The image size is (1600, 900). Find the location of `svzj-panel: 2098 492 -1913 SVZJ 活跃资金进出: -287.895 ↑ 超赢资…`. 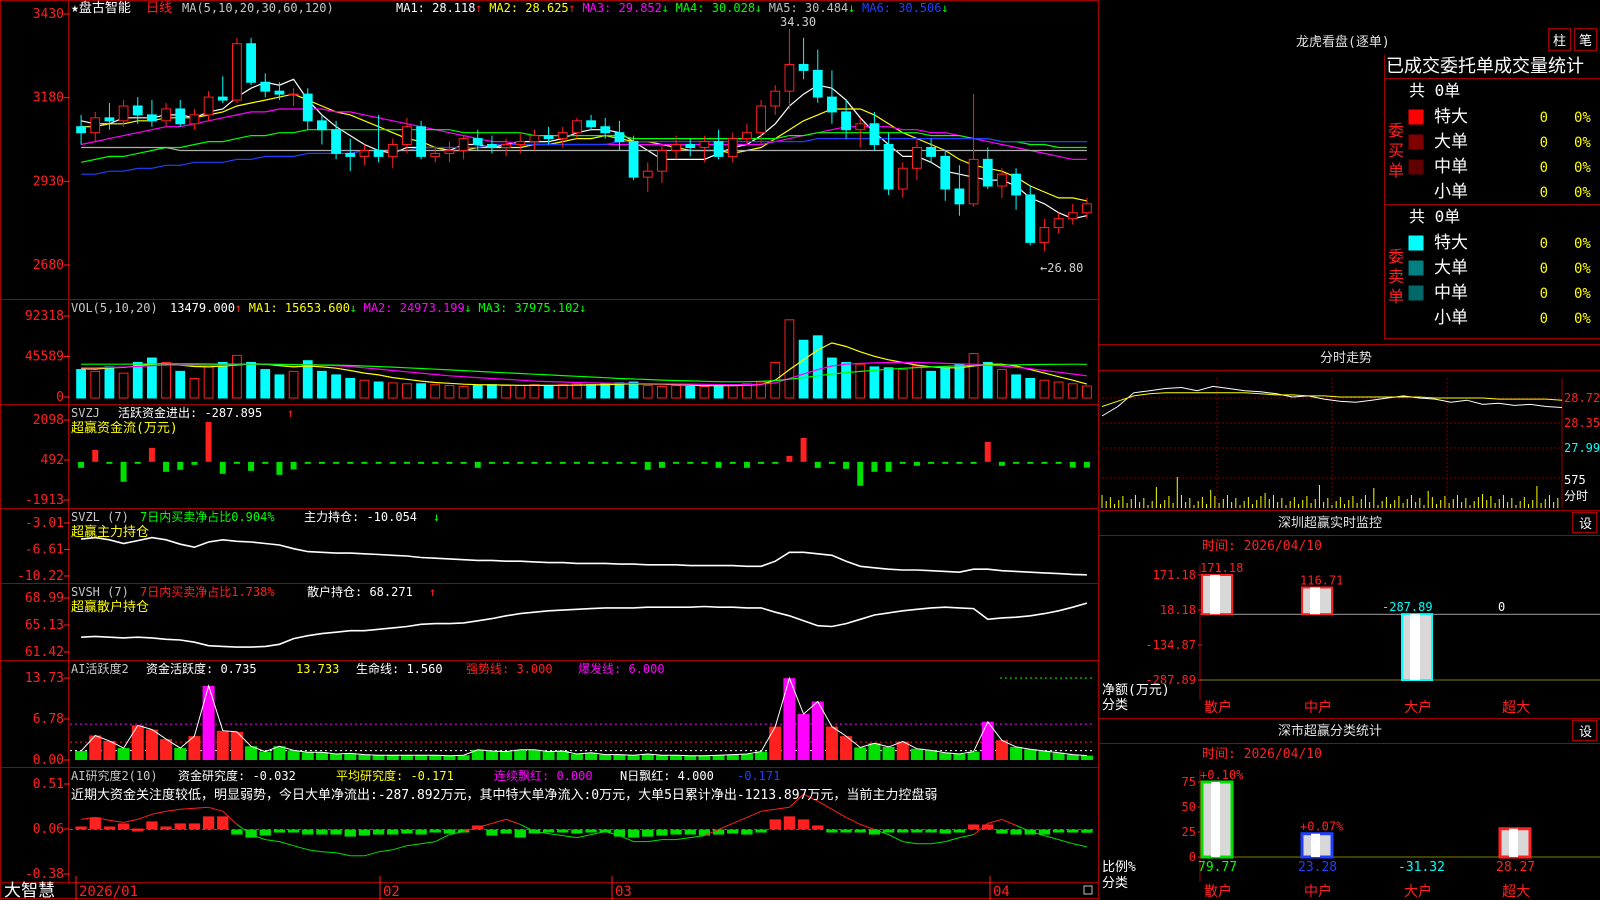

svzj-panel: 2098 492 -1913 SVZJ 活跃资金进出: -287.895 ↑ 超赢资… is located at coordinates (557, 456).